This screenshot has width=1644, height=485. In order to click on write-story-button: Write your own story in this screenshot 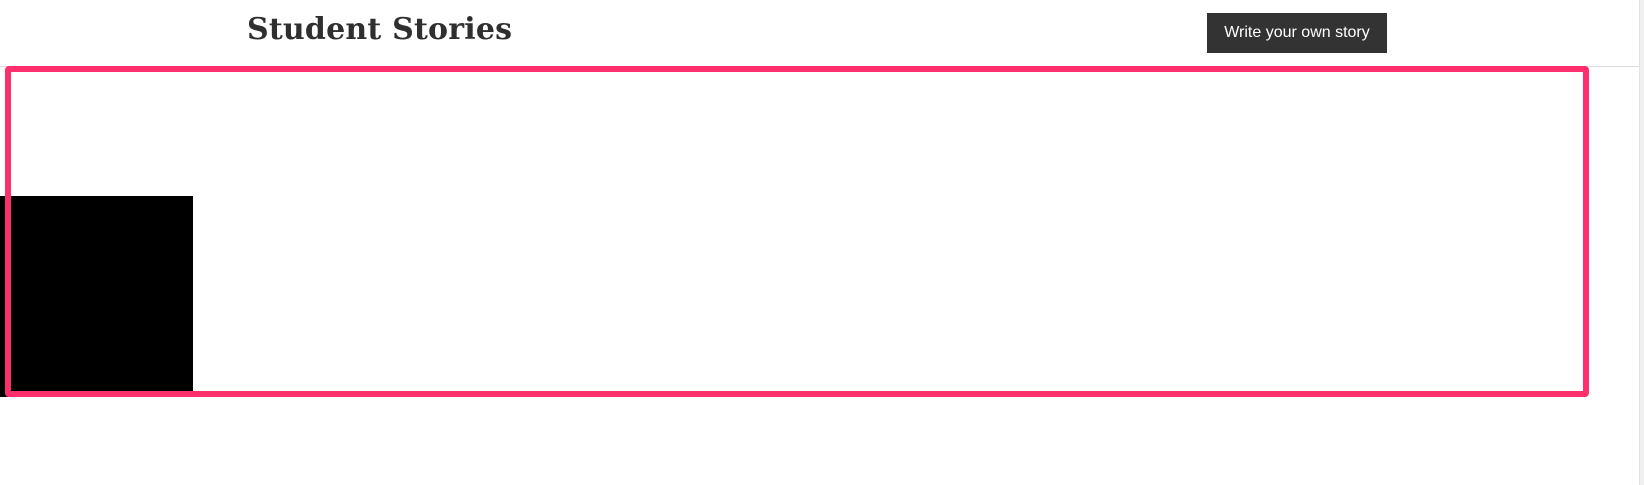, I will do `click(1297, 33)`.